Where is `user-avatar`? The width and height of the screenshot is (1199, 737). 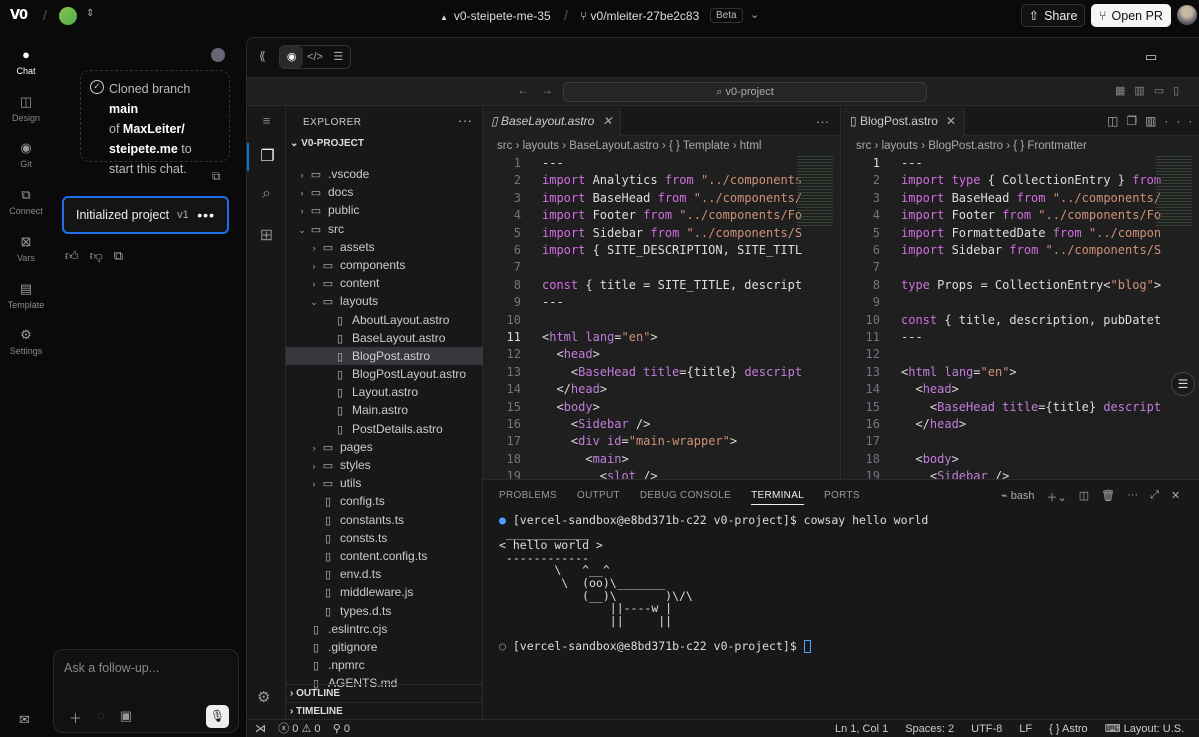
user-avatar is located at coordinates (1187, 15).